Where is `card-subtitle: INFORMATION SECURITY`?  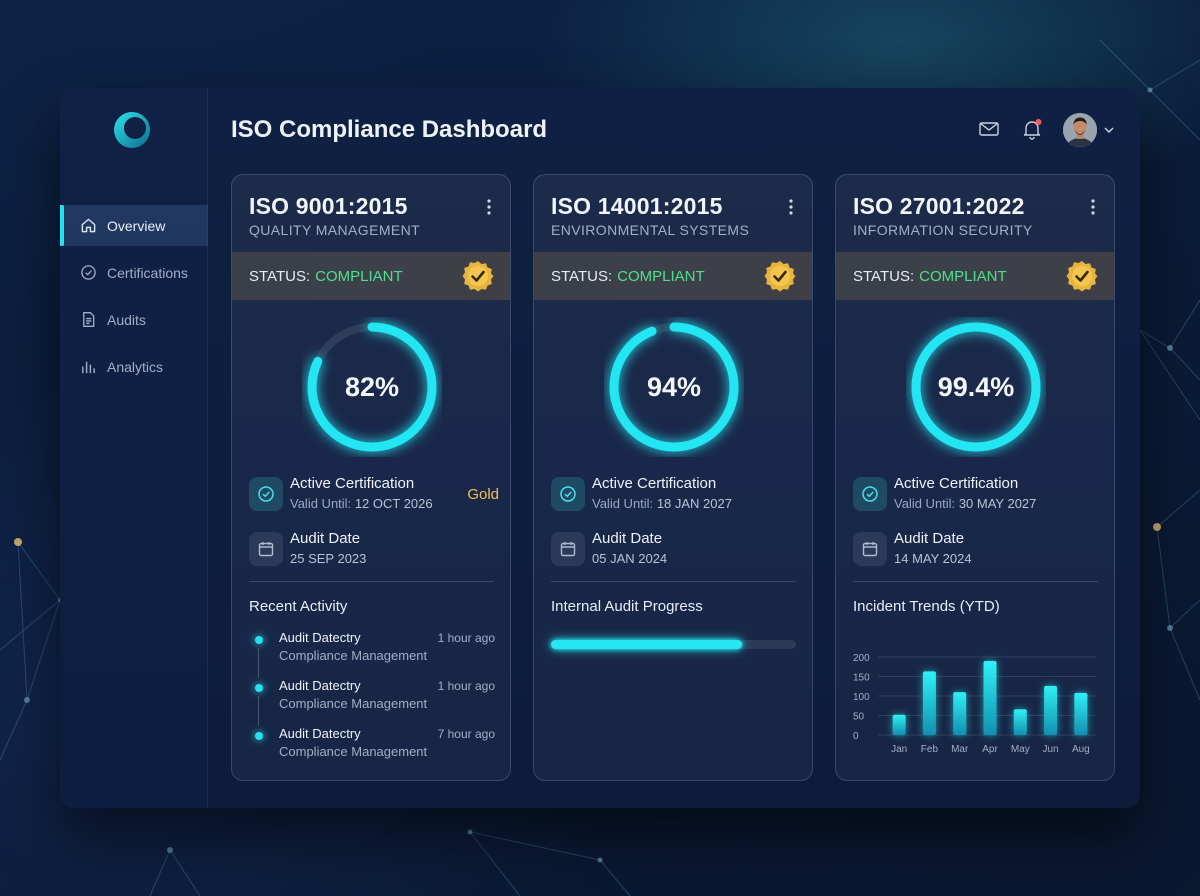 card-subtitle: INFORMATION SECURITY is located at coordinates (943, 230).